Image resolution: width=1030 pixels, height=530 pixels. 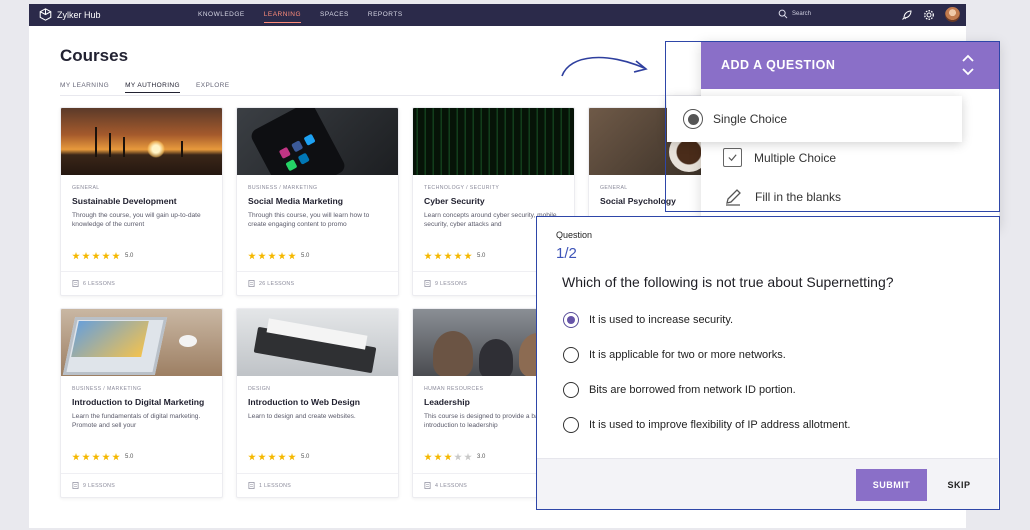 What do you see at coordinates (94, 55) in the screenshot?
I see `page-title: Courses` at bounding box center [94, 55].